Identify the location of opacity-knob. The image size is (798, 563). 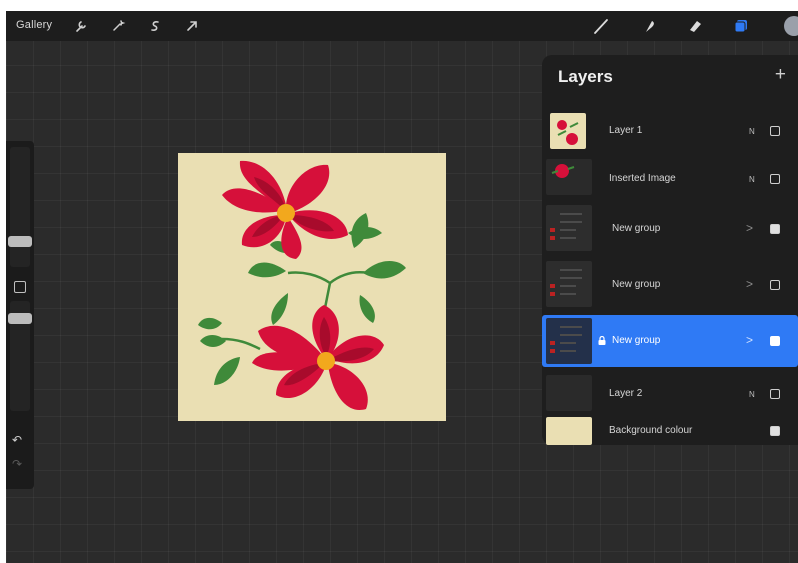
(20, 318).